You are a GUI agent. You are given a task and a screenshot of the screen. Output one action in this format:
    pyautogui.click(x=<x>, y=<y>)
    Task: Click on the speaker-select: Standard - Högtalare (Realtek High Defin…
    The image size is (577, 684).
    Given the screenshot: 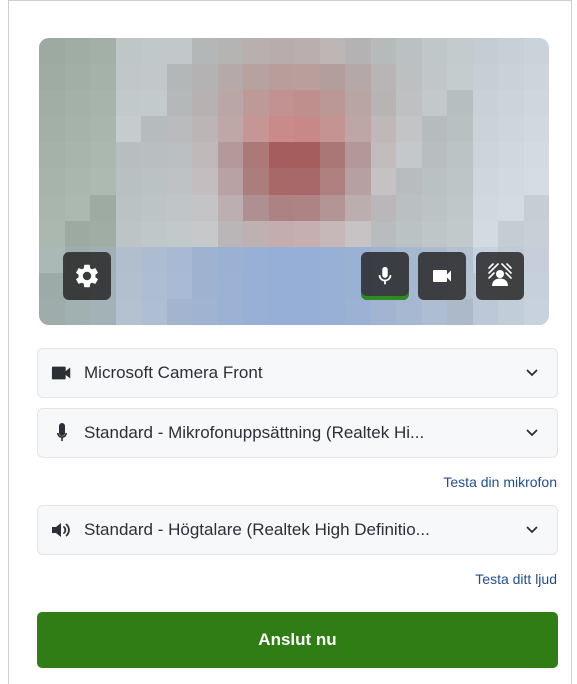 What is the action you would take?
    pyautogui.click(x=297, y=530)
    